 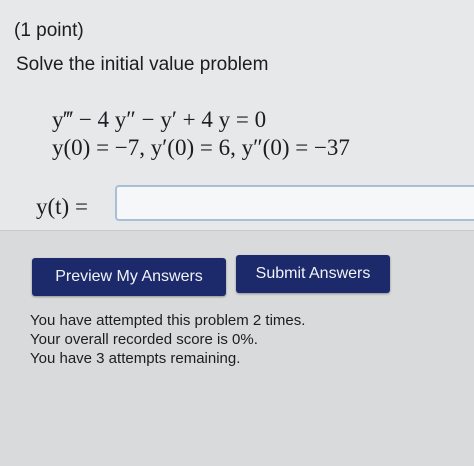 I want to click on initial-conditions: y(0) = −7, y′(0) = 6, y″(0) = −37, so click(x=201, y=147).